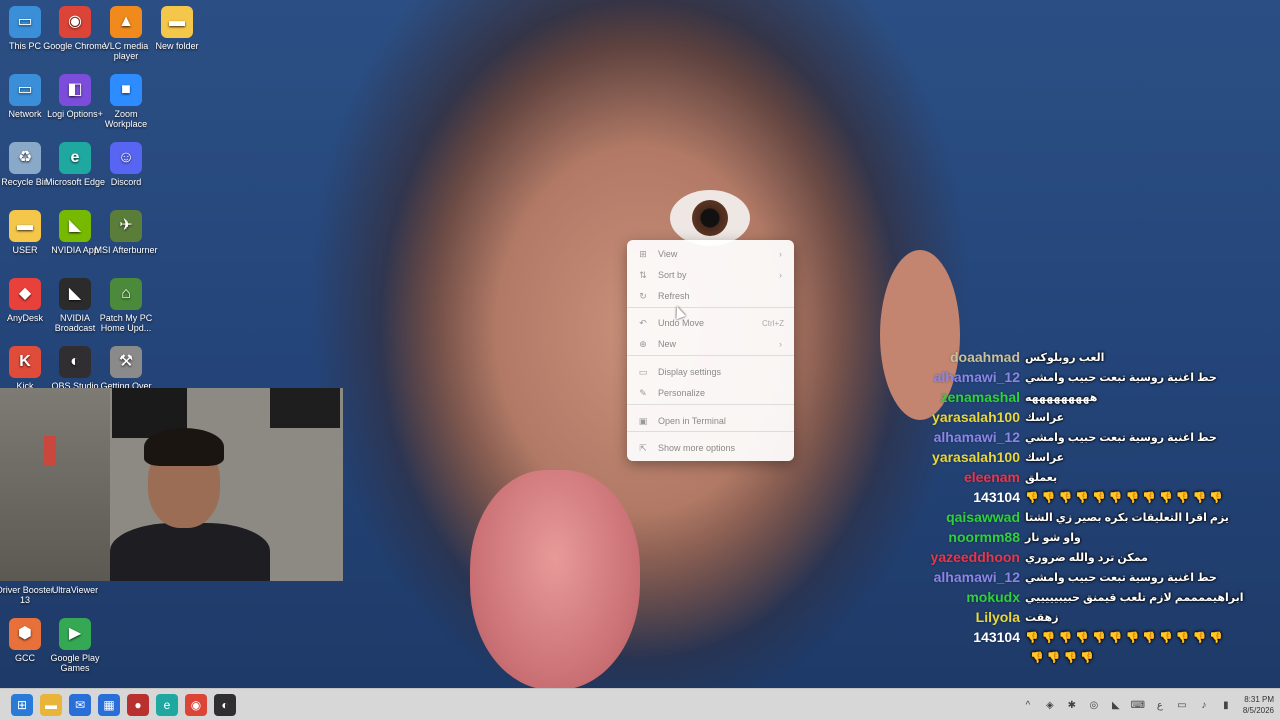 The height and width of the screenshot is (720, 1280). Describe the element at coordinates (1094, 705) in the screenshot. I see `steam-icon: ◎` at that location.